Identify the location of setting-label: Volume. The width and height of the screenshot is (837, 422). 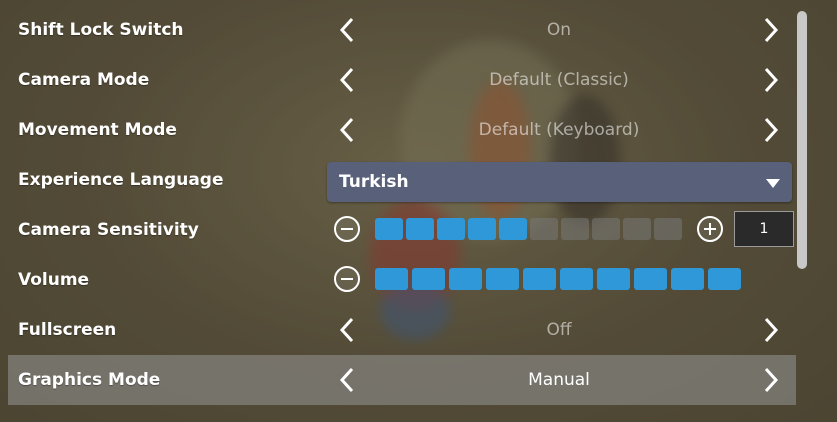
(54, 280).